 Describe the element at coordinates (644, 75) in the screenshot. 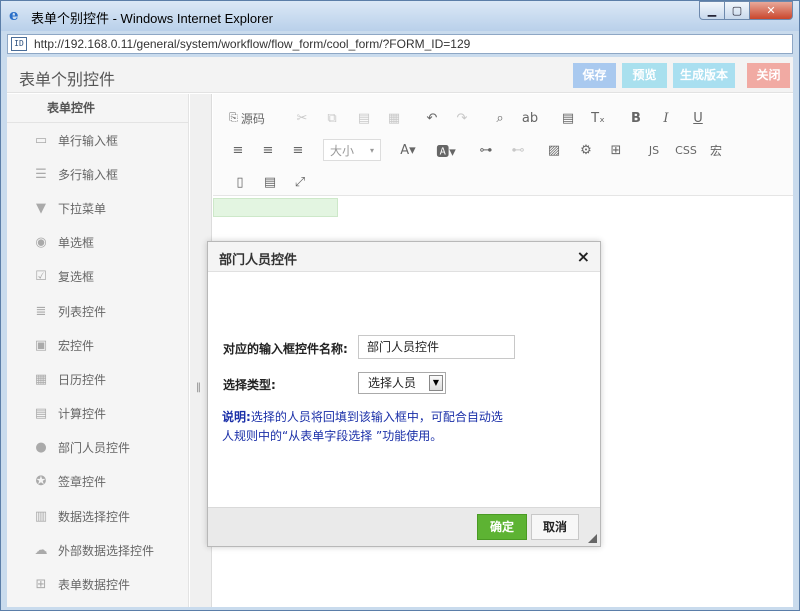

I see `preview-button: 预览` at that location.